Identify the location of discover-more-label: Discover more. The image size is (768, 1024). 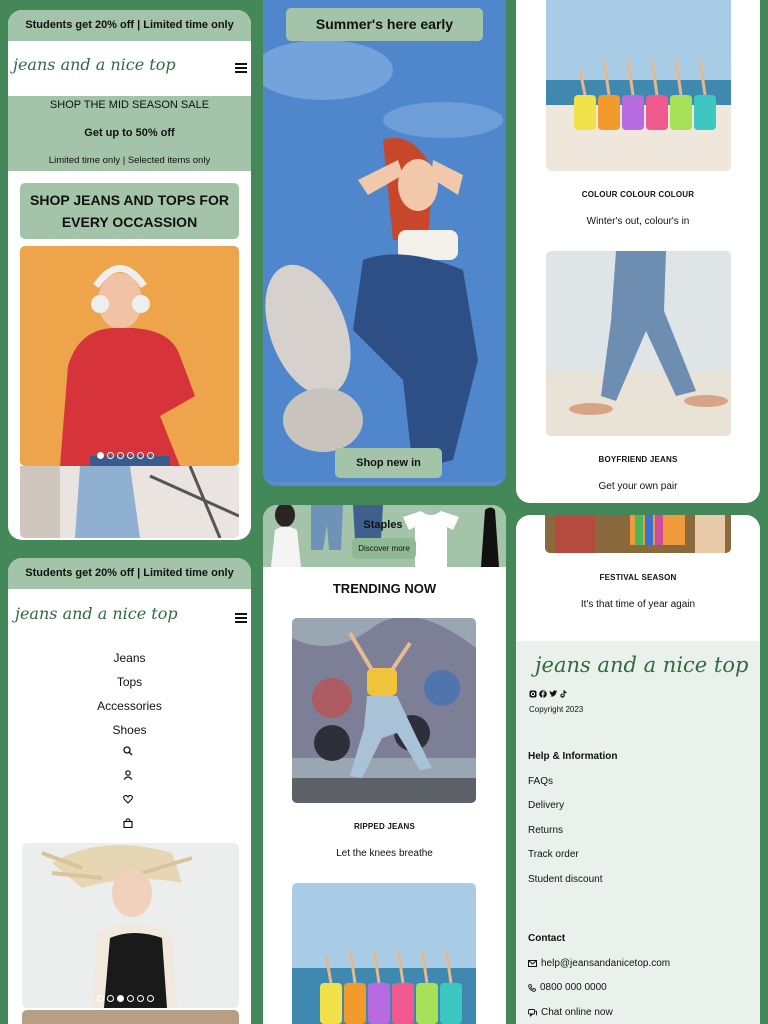
(384, 548).